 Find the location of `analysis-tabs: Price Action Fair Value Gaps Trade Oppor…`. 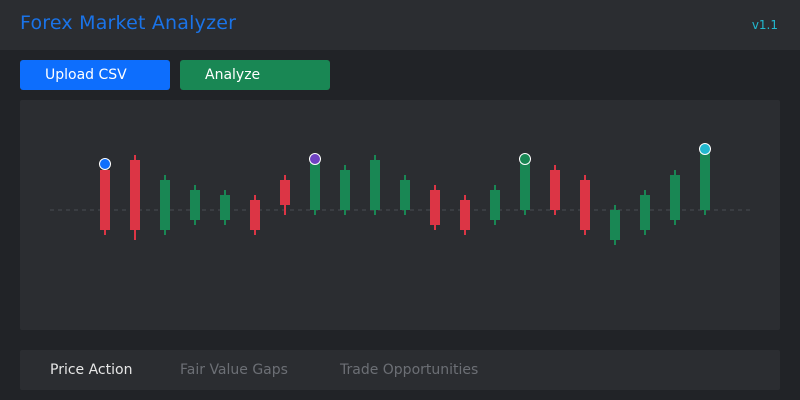

analysis-tabs: Price Action Fair Value Gaps Trade Oppor… is located at coordinates (400, 370).